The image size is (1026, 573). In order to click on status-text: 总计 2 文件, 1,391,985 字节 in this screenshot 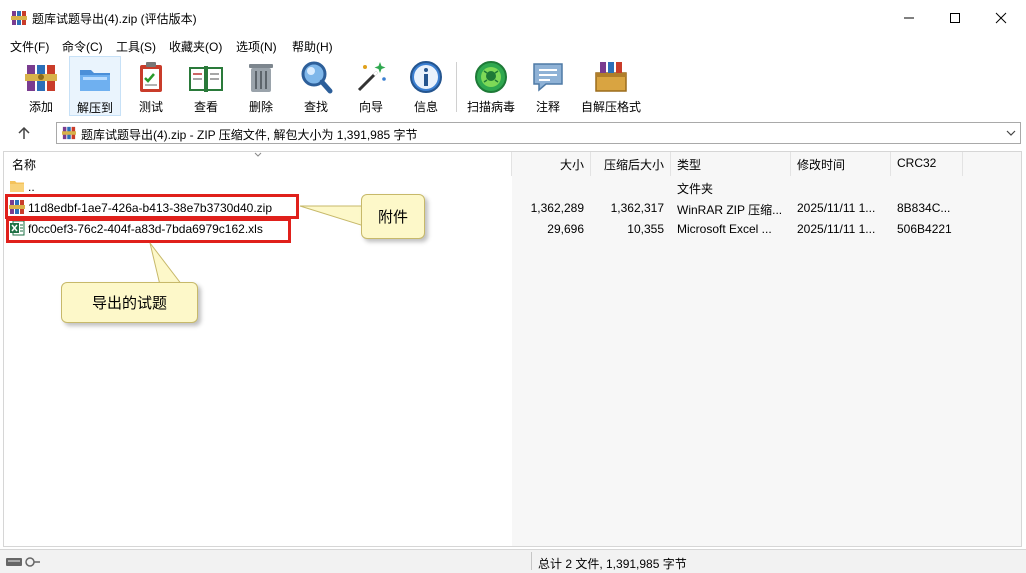, I will do `click(612, 564)`.